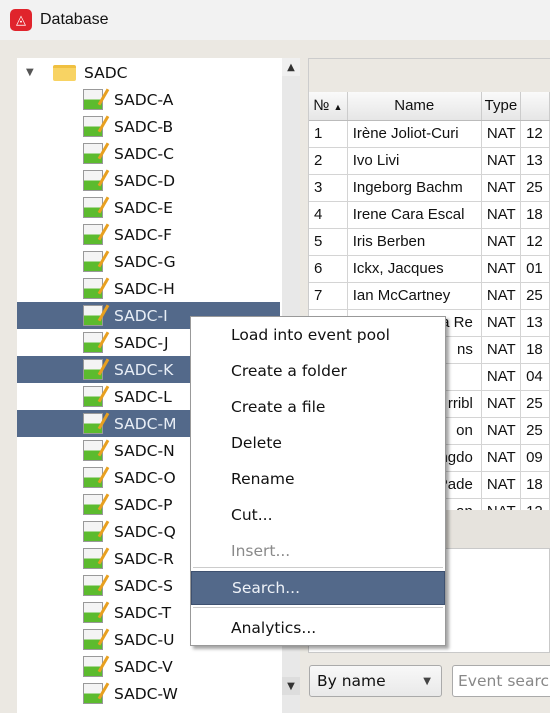 The height and width of the screenshot is (713, 550). What do you see at coordinates (328, 215) in the screenshot?
I see `cell-number: 4` at bounding box center [328, 215].